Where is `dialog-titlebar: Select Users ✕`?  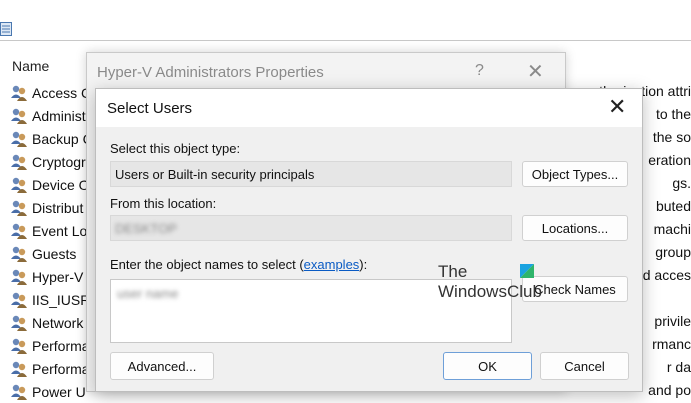 dialog-titlebar: Select Users ✕ is located at coordinates (369, 108).